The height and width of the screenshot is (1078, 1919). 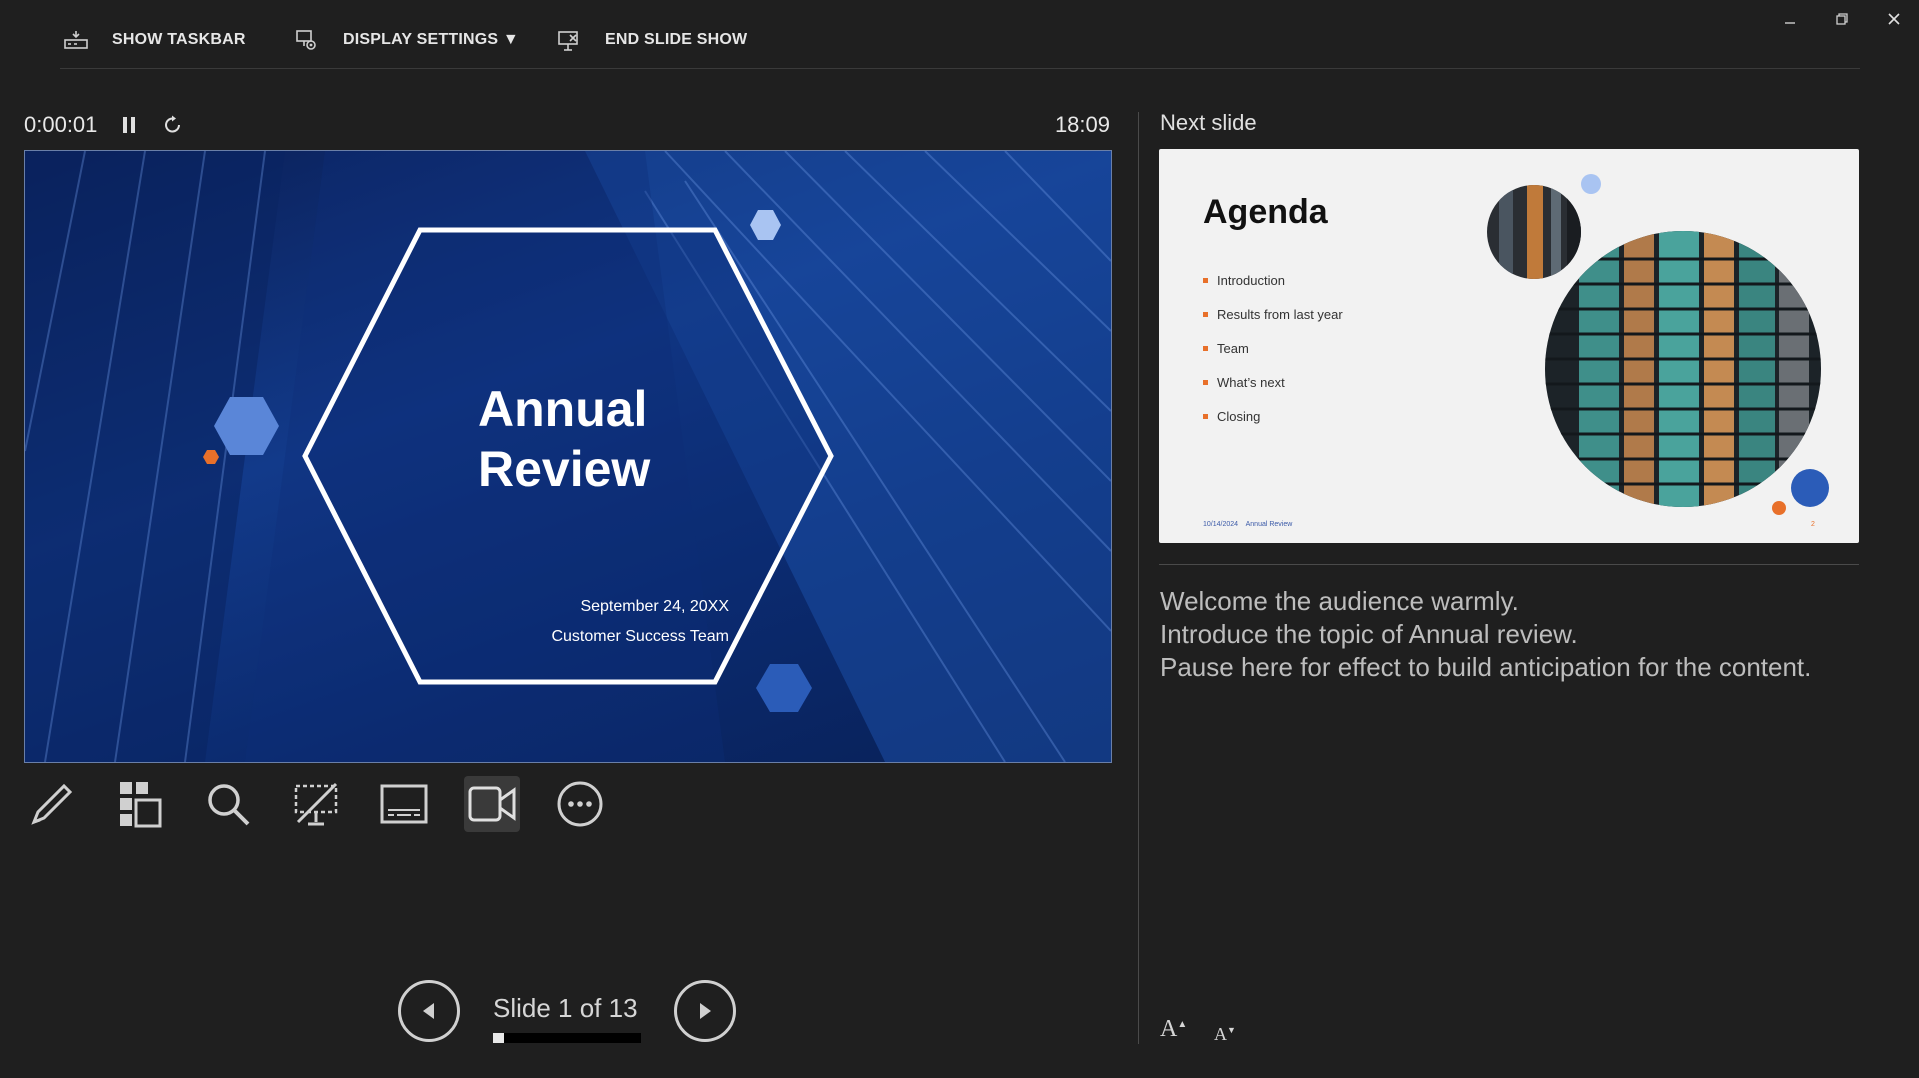 What do you see at coordinates (654, 606) in the screenshot?
I see `slide-date: September 24, 20XX` at bounding box center [654, 606].